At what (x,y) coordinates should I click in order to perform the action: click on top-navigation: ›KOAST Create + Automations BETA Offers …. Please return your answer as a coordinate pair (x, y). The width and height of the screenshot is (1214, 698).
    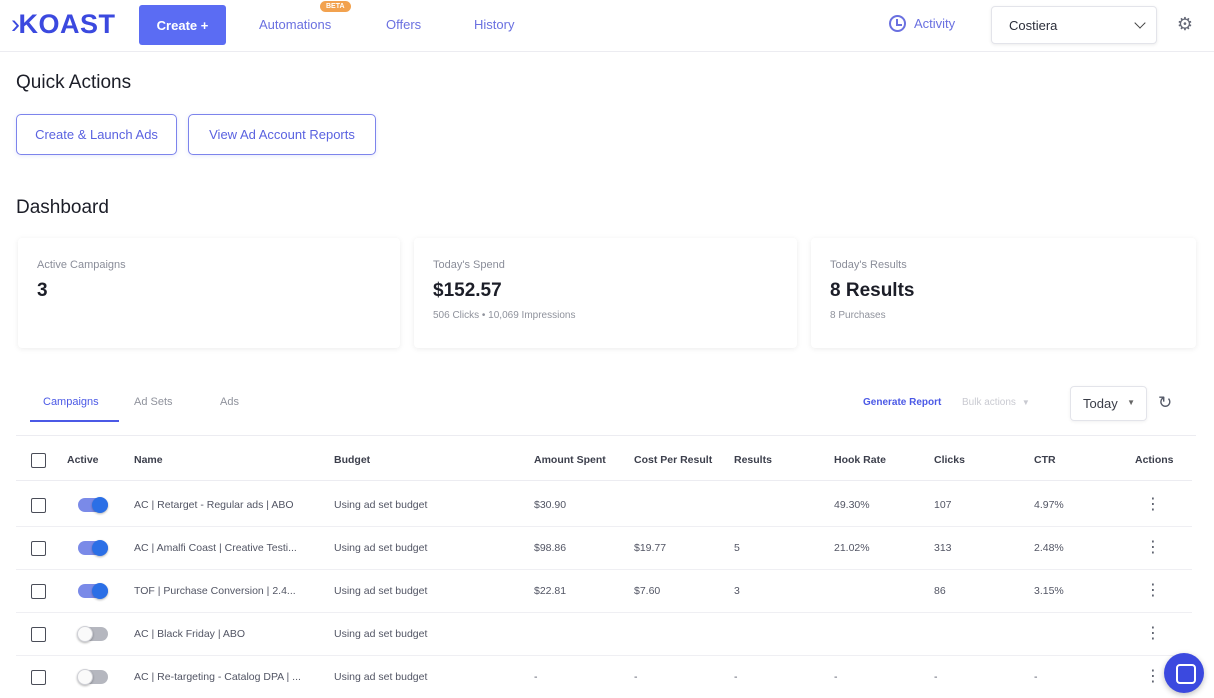
    Looking at the image, I should click on (607, 26).